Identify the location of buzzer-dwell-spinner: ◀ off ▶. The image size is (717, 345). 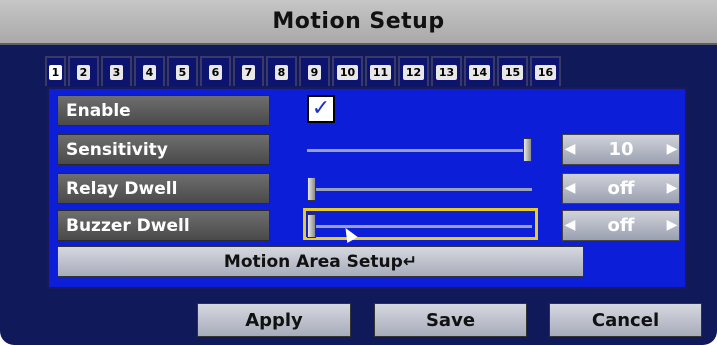
(621, 225).